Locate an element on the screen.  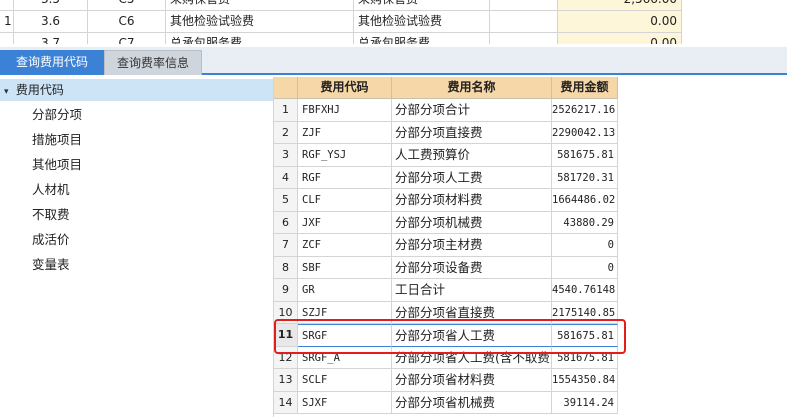
fee-name-cell: 分部分项人工费 is located at coordinates (472, 177).